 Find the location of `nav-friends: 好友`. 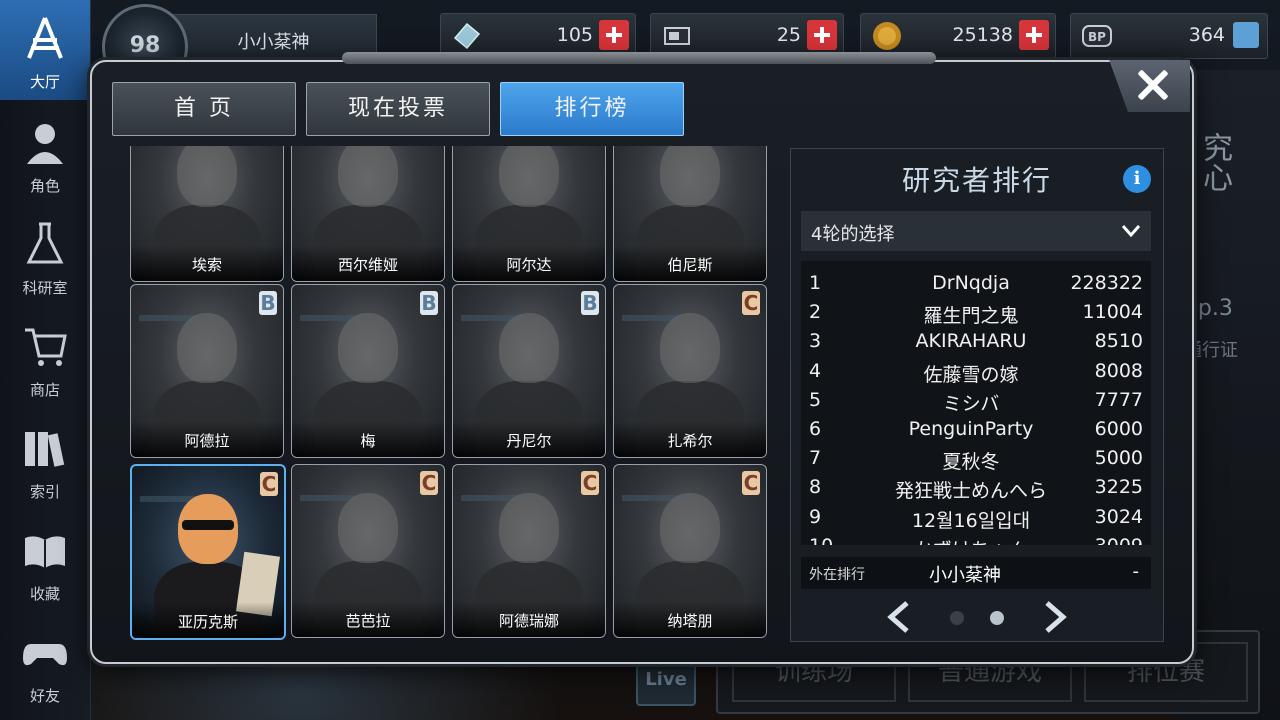

nav-friends: 好友 is located at coordinates (45, 664).